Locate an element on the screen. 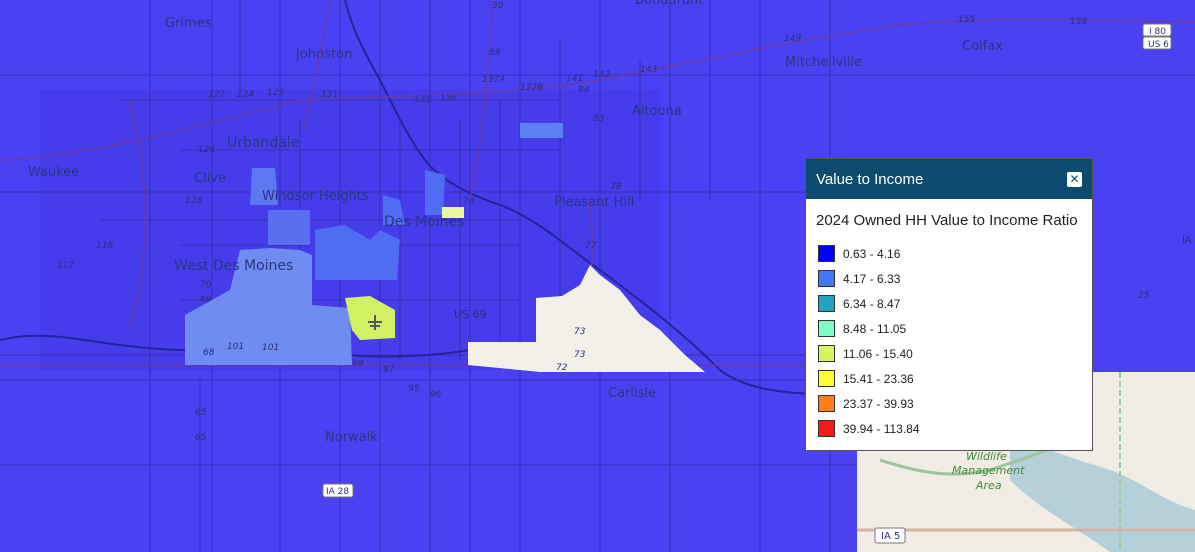 The width and height of the screenshot is (1195, 552). legend-subtitle: 2024 Owned HH Value to Income Ratio is located at coordinates (947, 220).